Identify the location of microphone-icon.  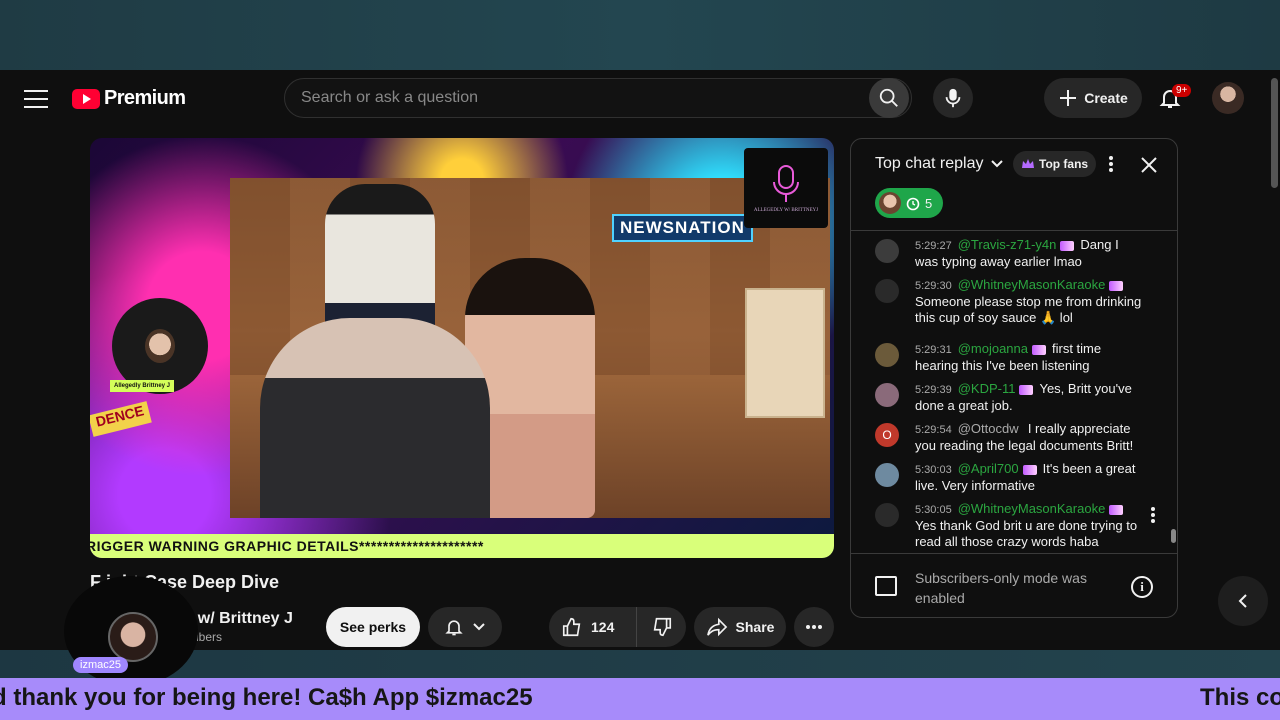
(953, 98).